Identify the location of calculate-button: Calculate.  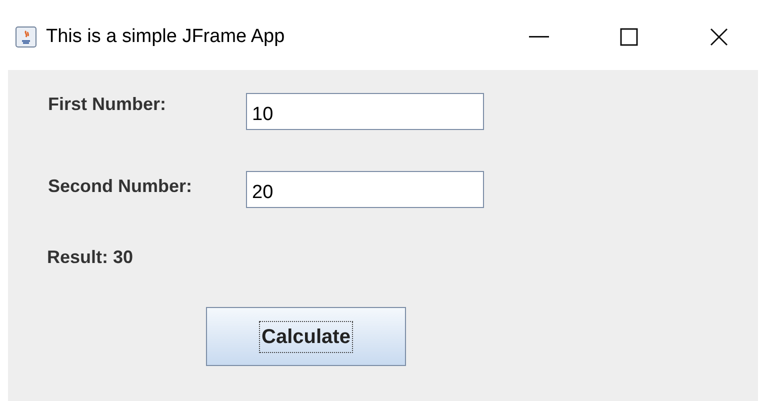
(306, 336).